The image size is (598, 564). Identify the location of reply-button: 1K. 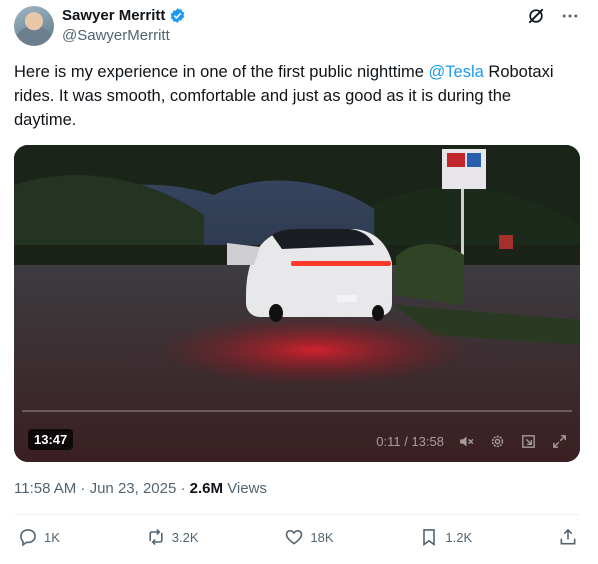
(39, 537).